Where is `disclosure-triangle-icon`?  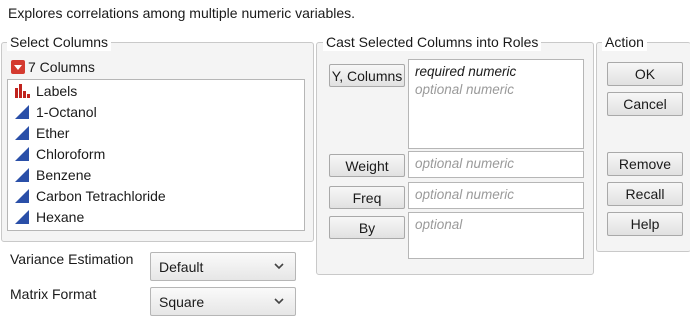 disclosure-triangle-icon is located at coordinates (18, 67).